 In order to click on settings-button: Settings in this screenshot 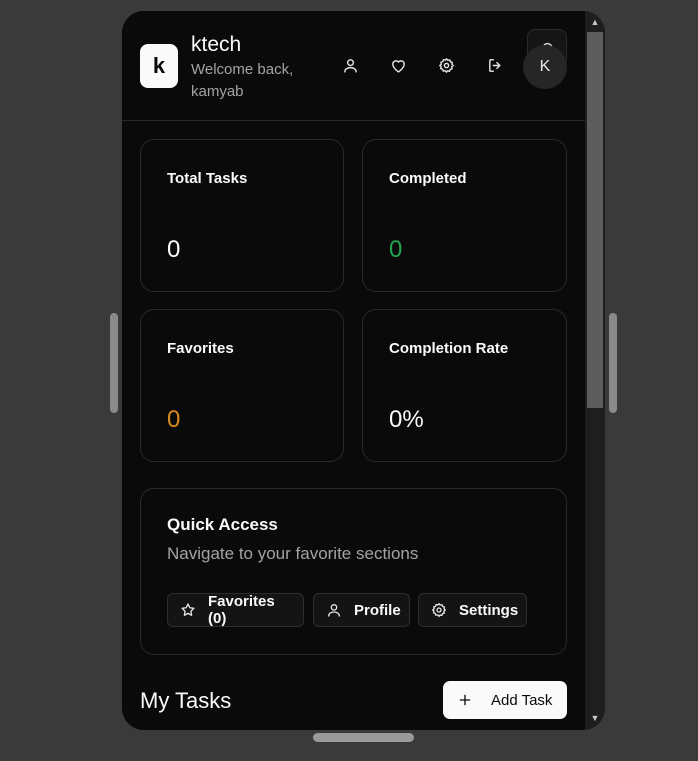, I will do `click(472, 610)`.